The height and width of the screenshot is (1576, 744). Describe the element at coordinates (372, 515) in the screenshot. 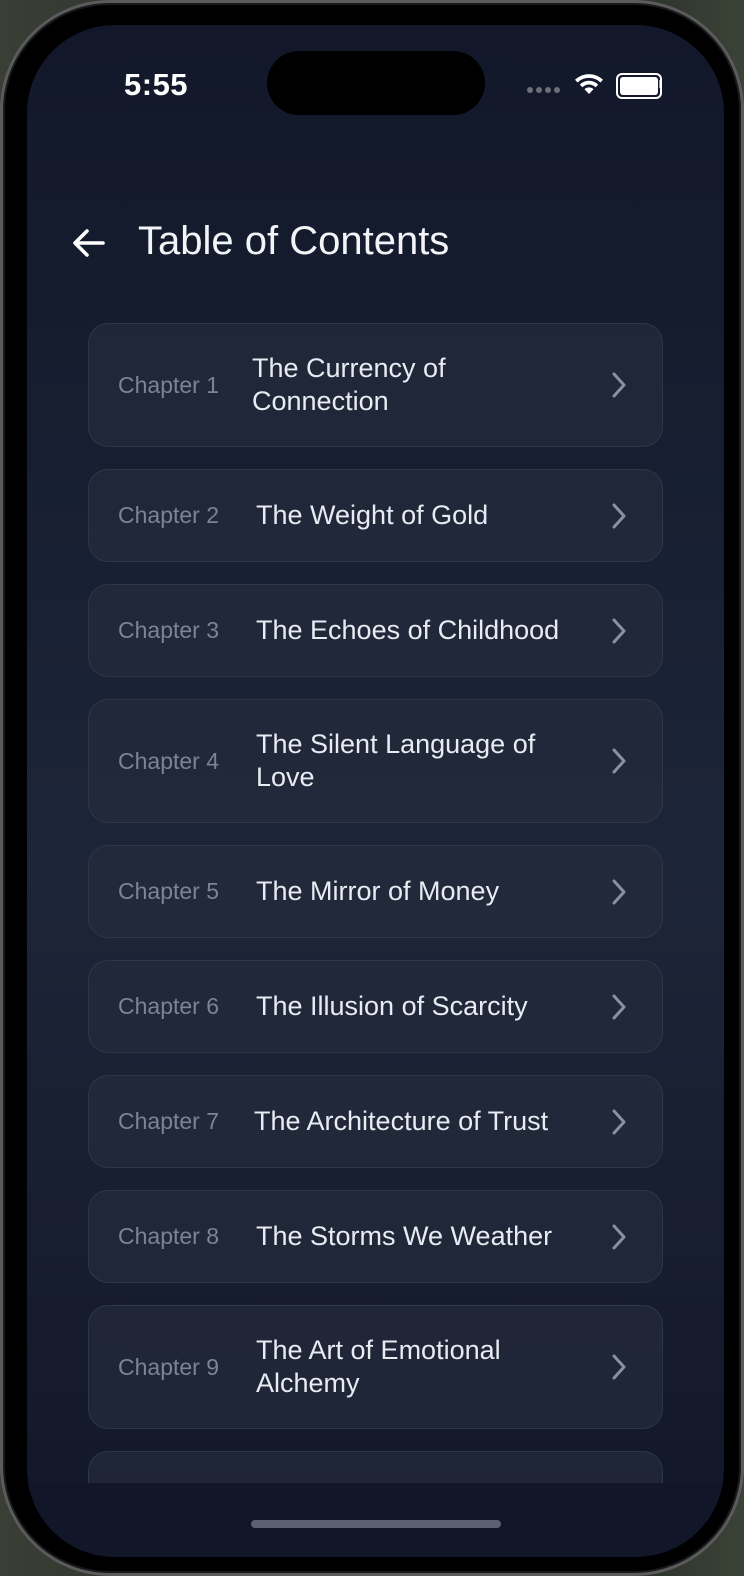

I see `chapter-title: The Weight of Gold` at that location.